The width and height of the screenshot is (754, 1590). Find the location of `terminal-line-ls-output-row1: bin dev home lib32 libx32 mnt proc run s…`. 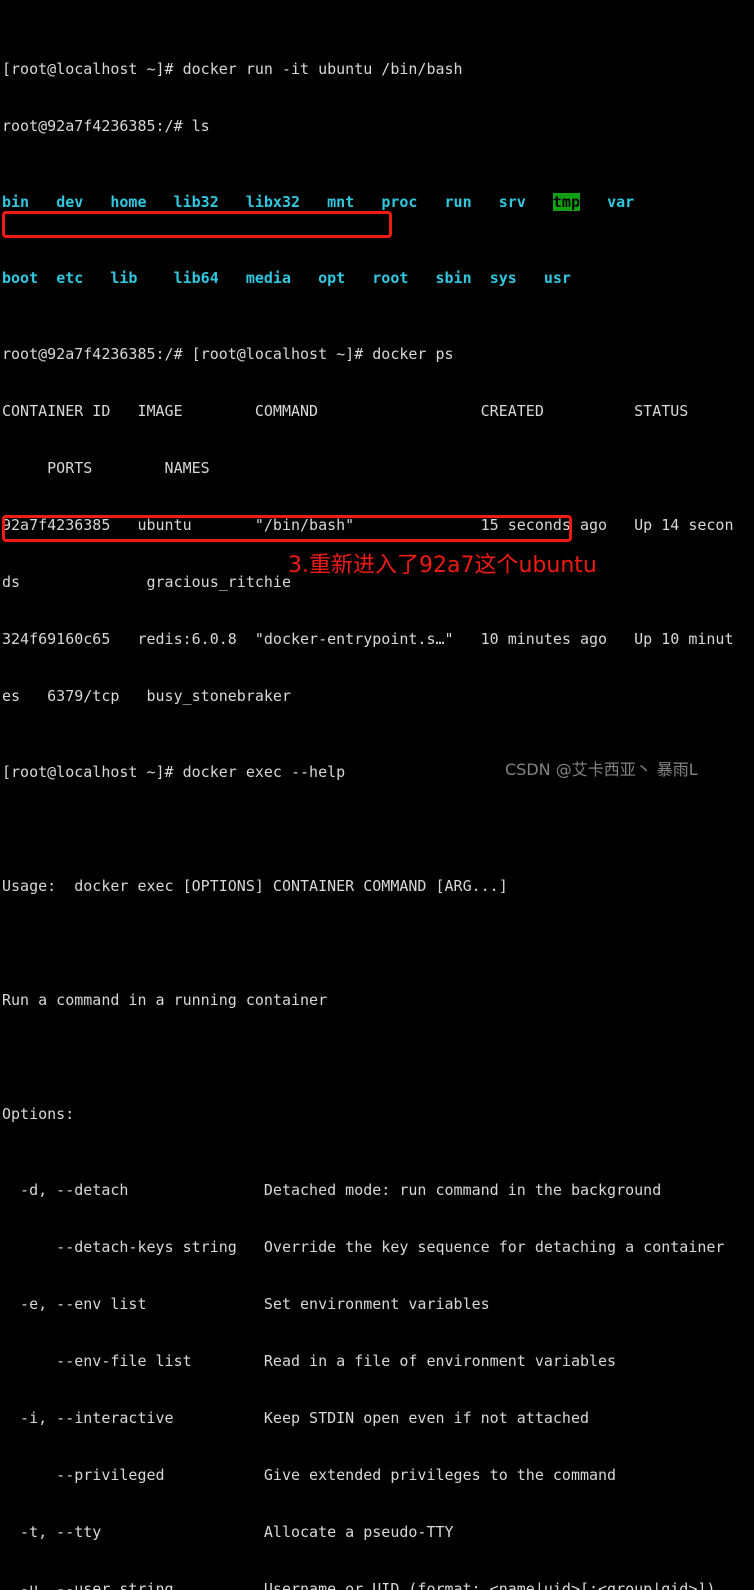

terminal-line-ls-output-row1: bin dev home lib32 libx32 mnt proc run s… is located at coordinates (378, 202).